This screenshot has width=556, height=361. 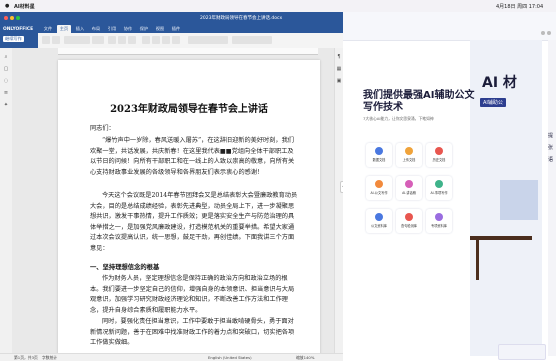 What do you see at coordinates (522, 352) in the screenshot?
I see `preview-thumbnail` at bounding box center [522, 352].